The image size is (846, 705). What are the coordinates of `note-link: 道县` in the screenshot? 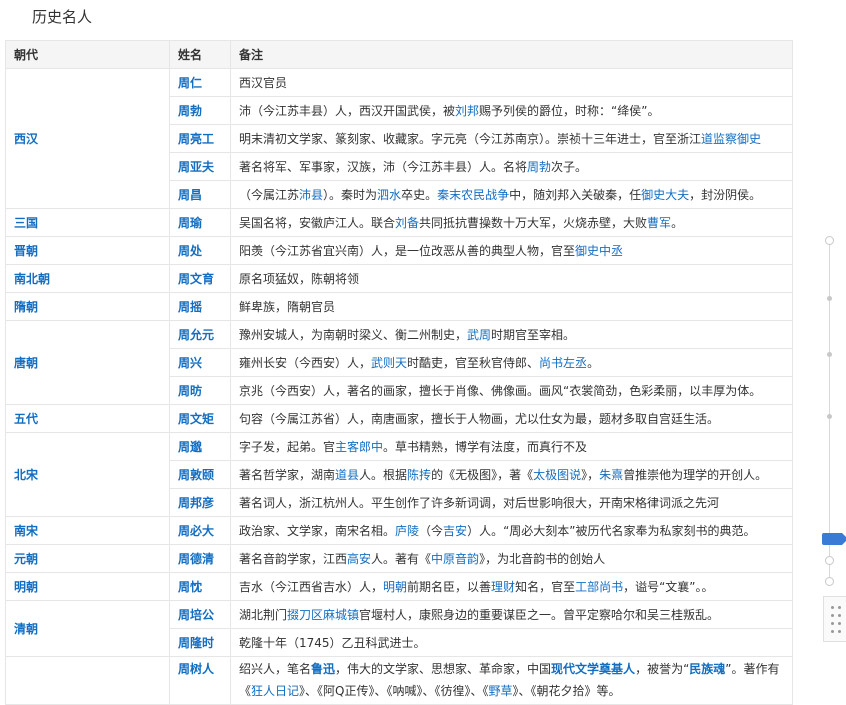 It's located at (347, 475).